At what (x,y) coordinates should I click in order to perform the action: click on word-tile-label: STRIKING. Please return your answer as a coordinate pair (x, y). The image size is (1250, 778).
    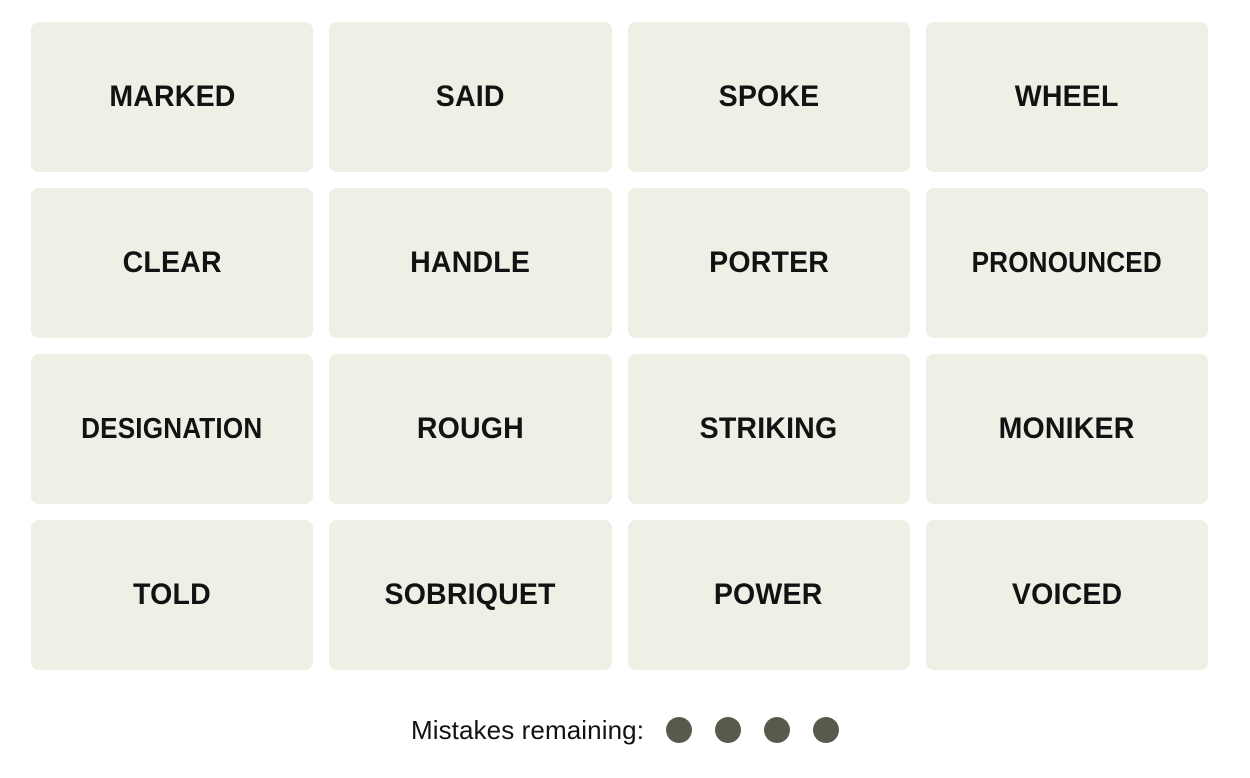
    Looking at the image, I should click on (768, 428).